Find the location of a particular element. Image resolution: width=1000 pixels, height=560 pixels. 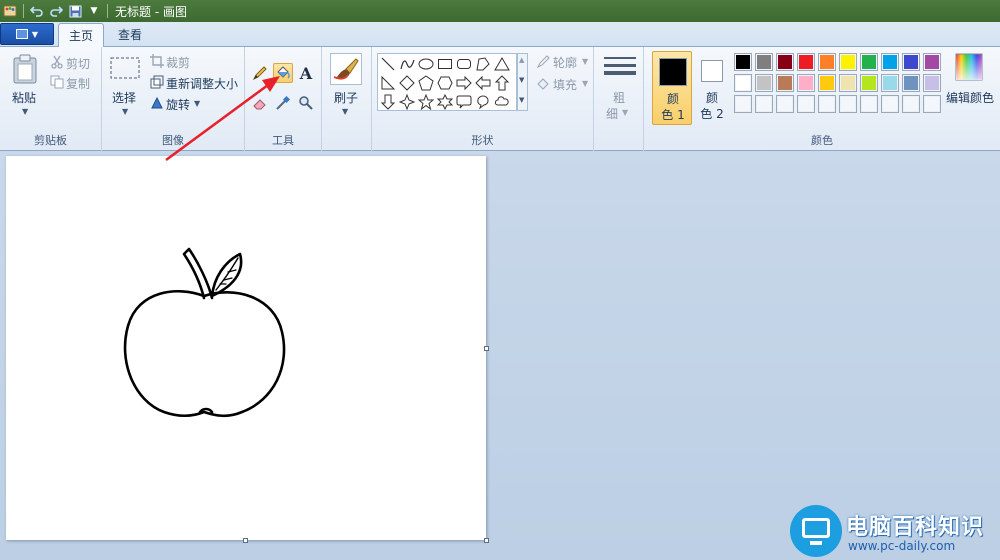

copy-button: 复制 is located at coordinates (78, 83).